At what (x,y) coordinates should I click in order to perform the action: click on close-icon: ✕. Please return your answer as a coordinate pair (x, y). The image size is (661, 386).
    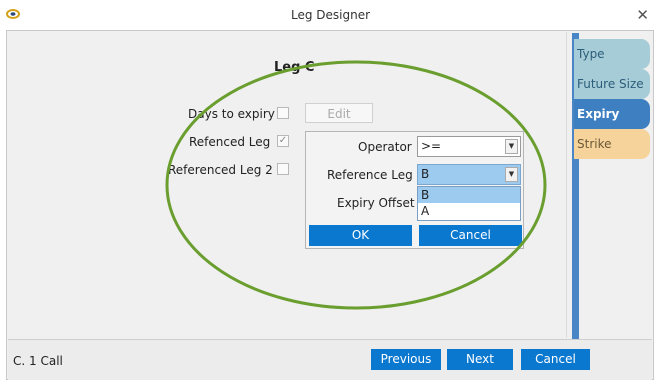
    Looking at the image, I should click on (642, 15).